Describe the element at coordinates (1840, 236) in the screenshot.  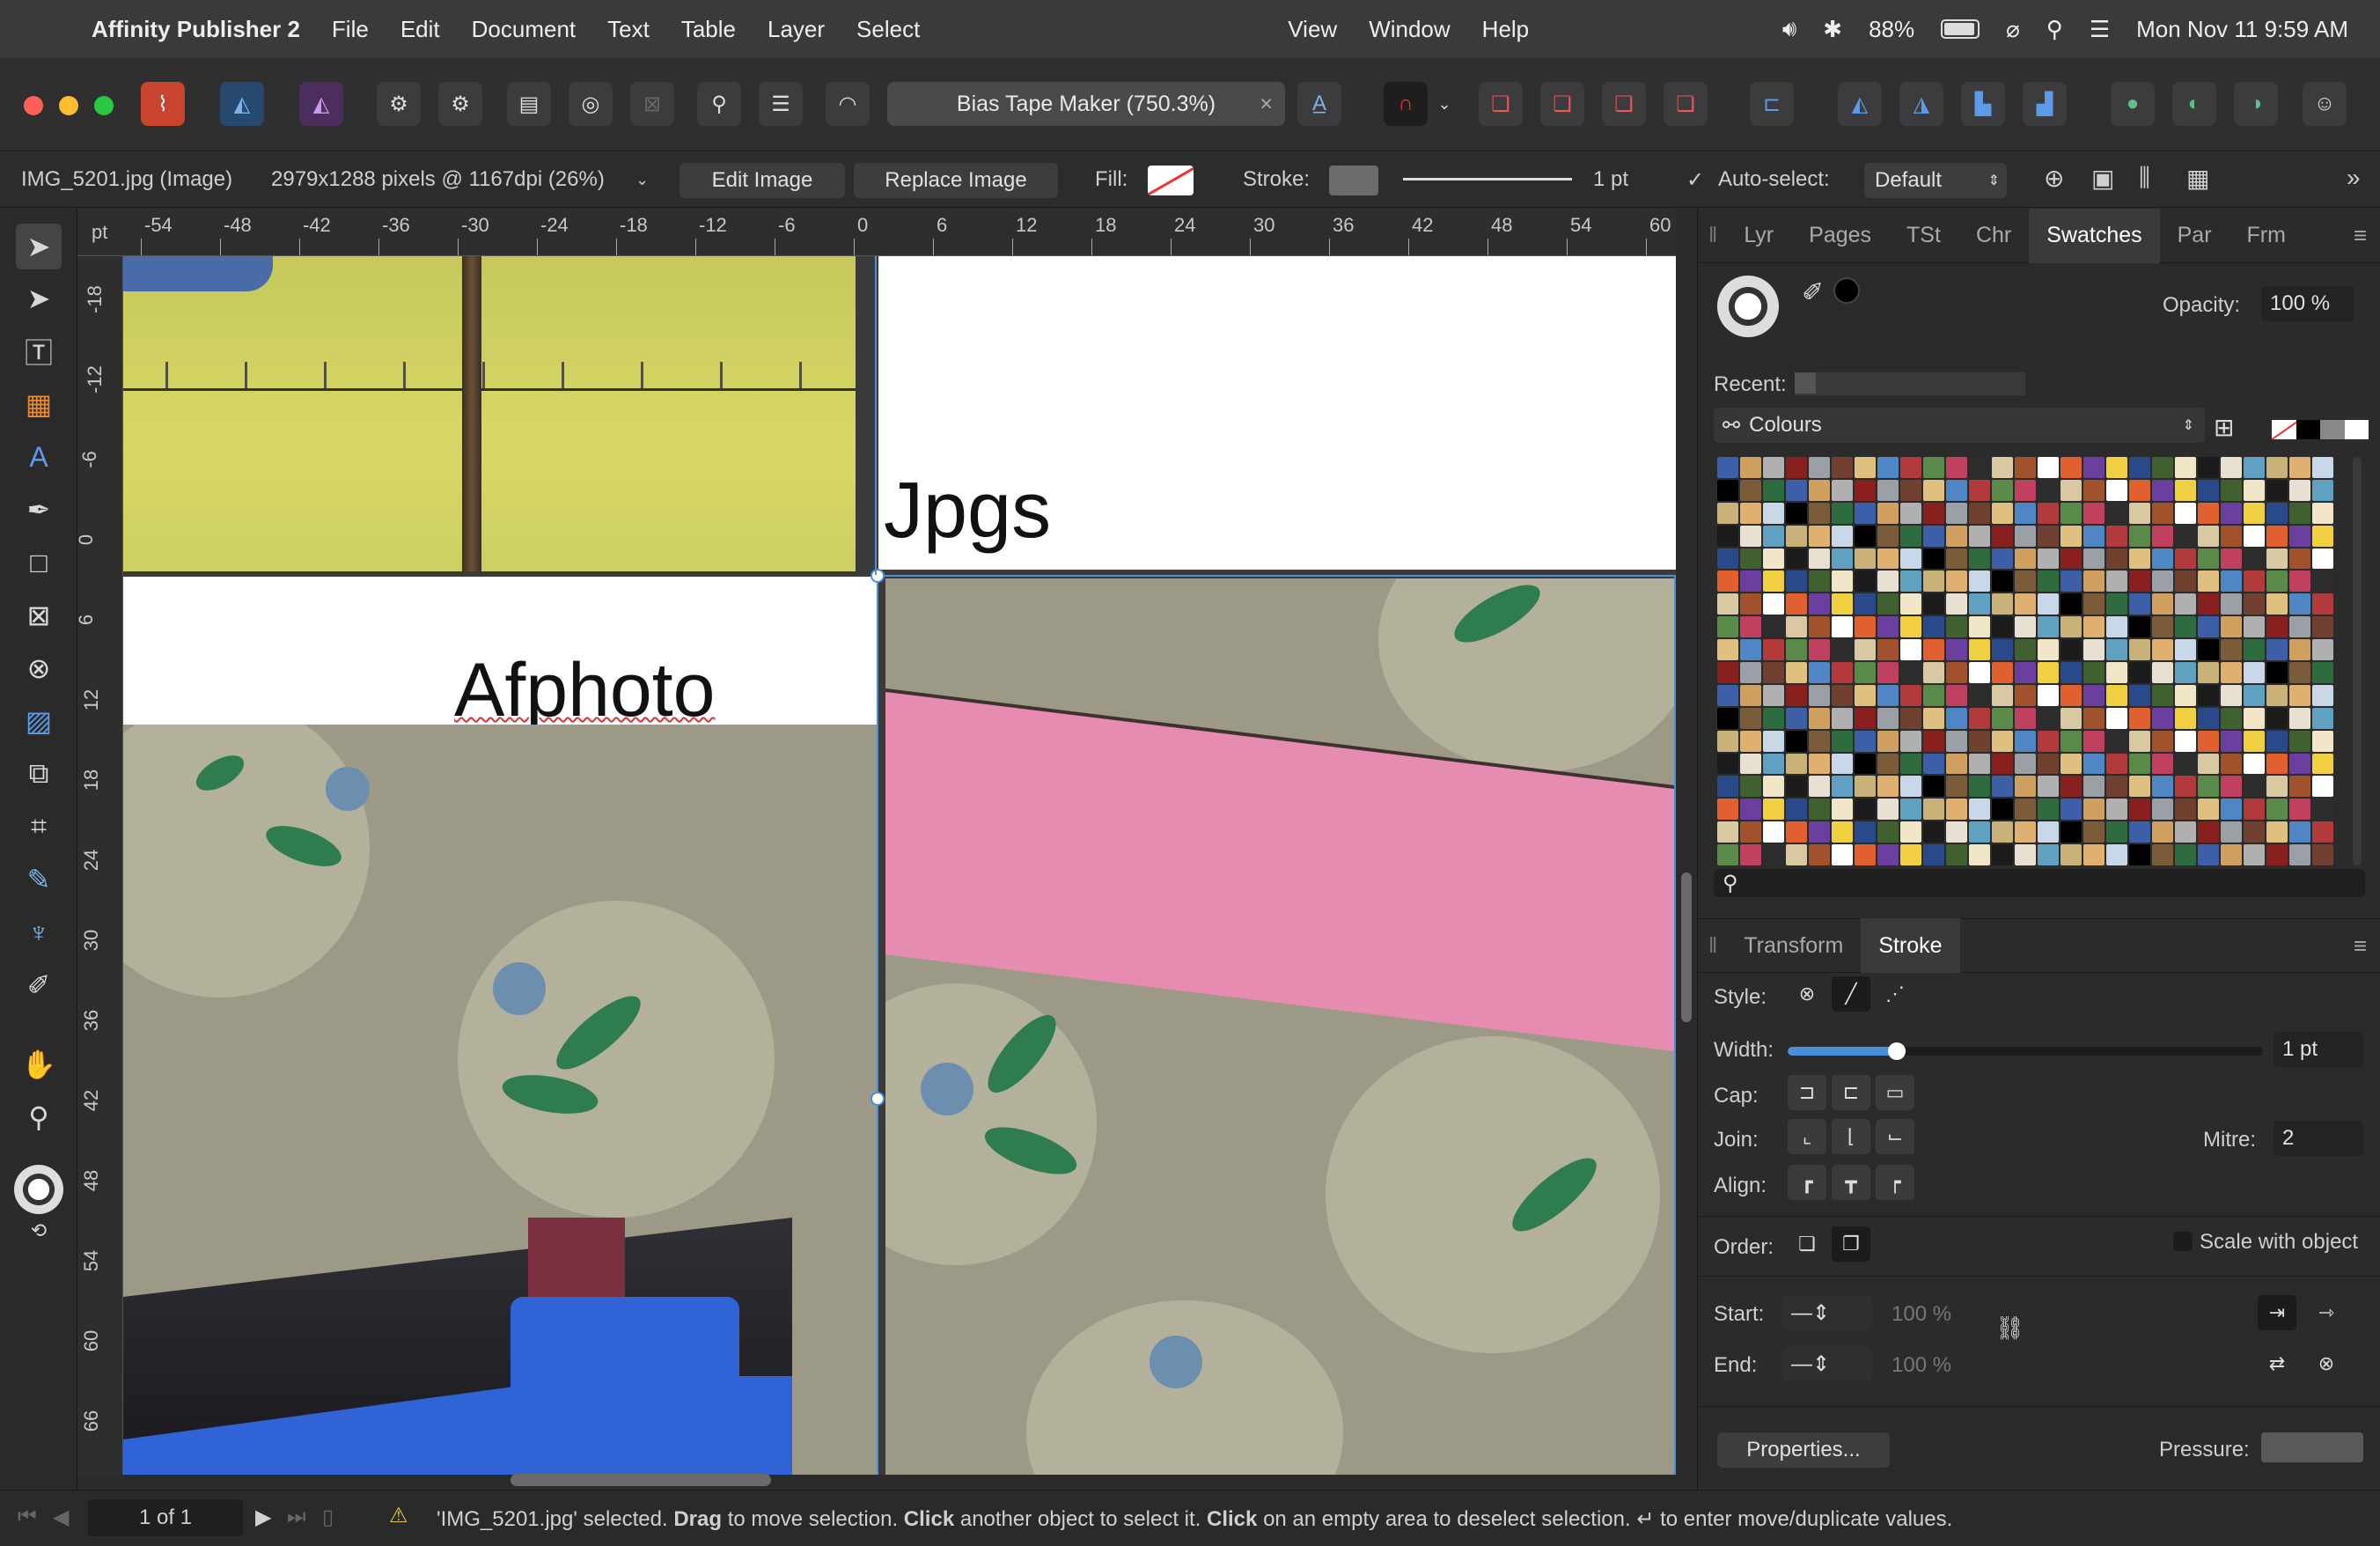
I see `tab-pages: Pages` at that location.